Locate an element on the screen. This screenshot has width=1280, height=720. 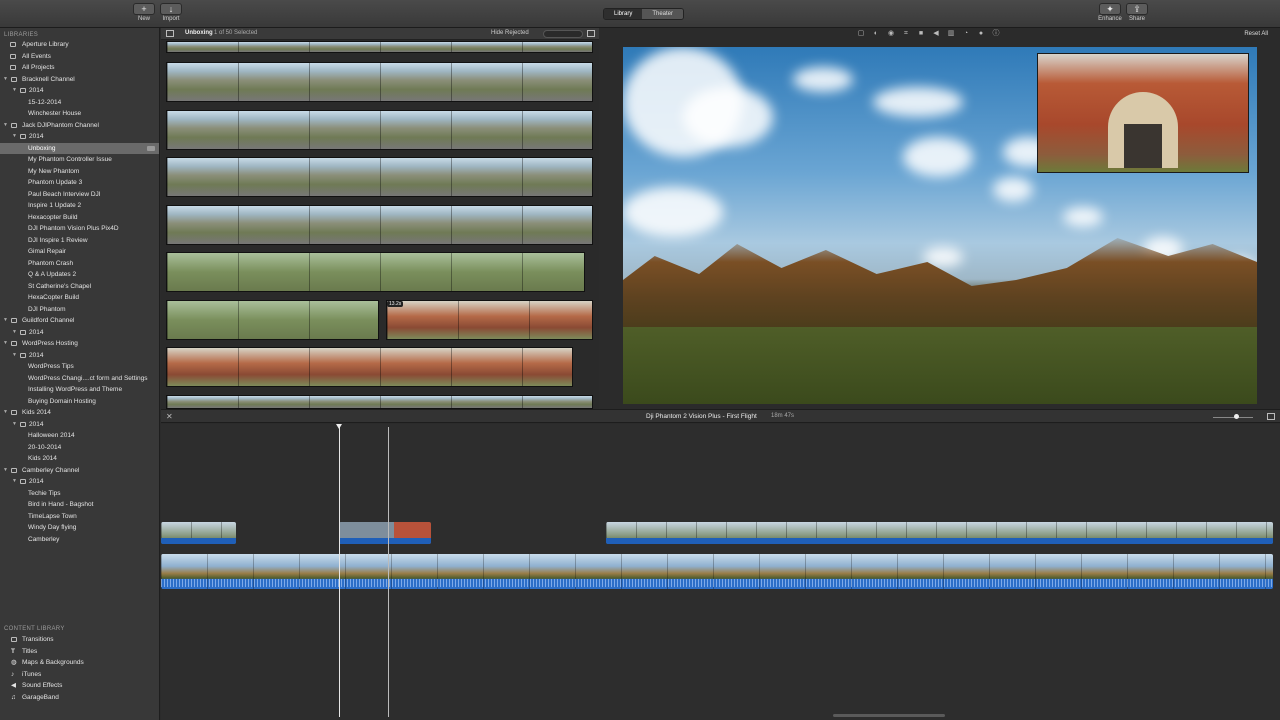
zoom-slider is located at coordinates (1233, 417).